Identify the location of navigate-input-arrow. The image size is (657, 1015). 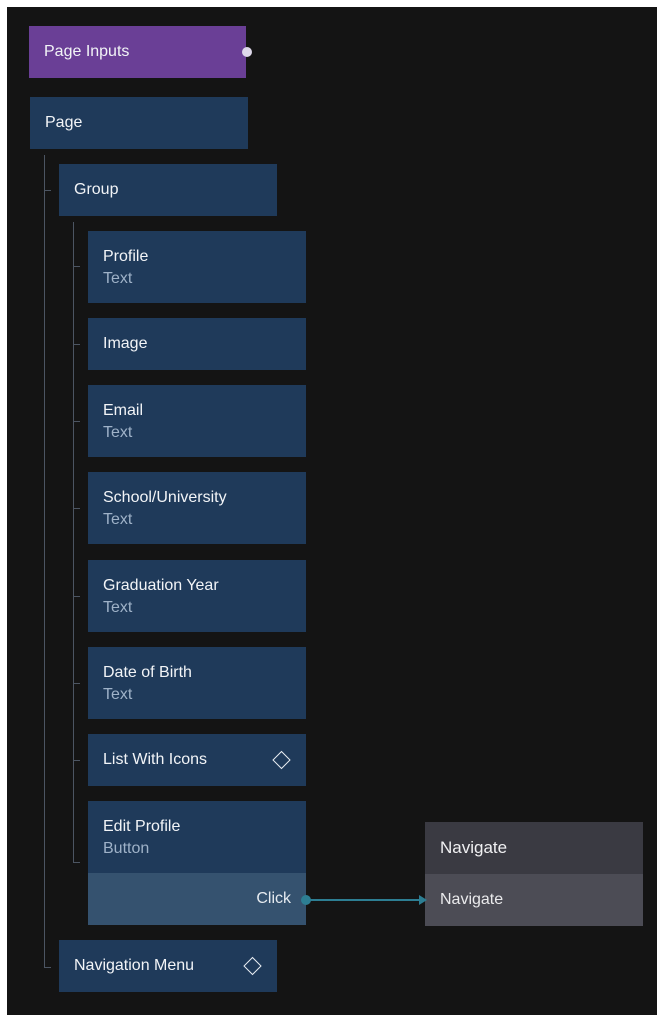
(423, 900).